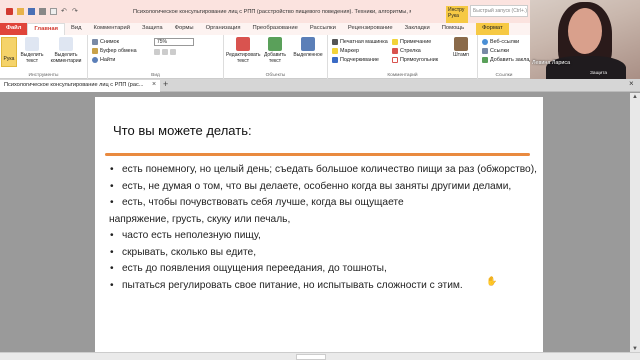  I want to click on tab-review: Рецензирование, so click(370, 29).